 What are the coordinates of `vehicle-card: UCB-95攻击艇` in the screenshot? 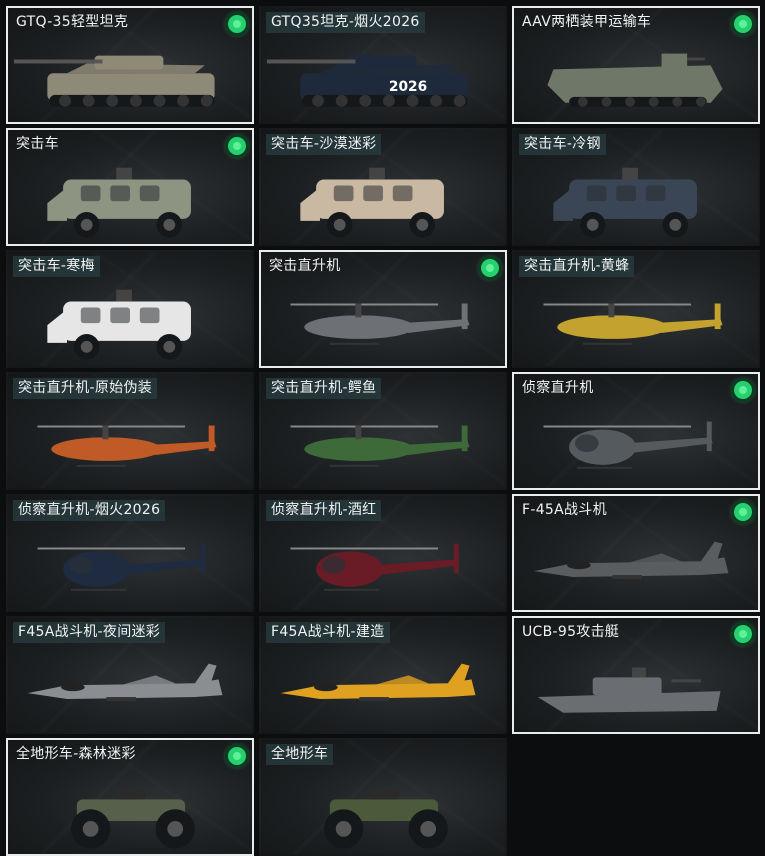 It's located at (636, 675).